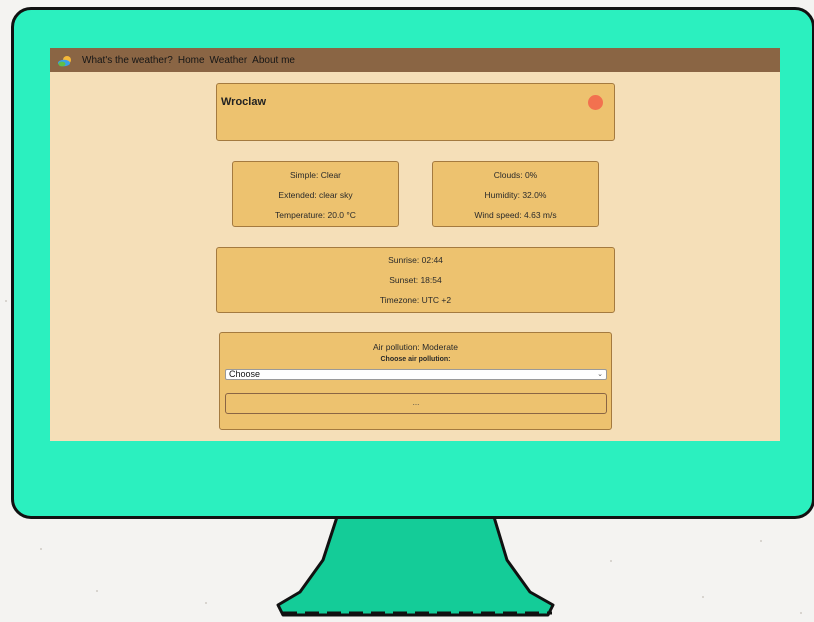  I want to click on air-pollution-label: Choose air pollution:, so click(415, 359).